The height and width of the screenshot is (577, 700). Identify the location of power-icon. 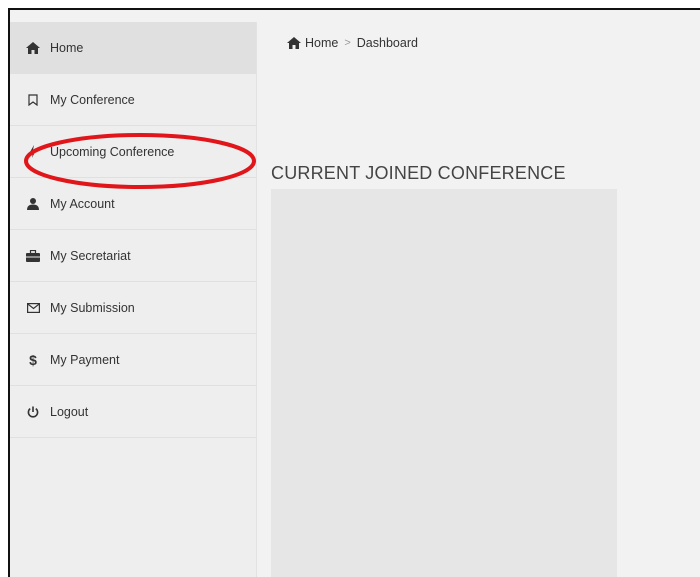
(33, 412).